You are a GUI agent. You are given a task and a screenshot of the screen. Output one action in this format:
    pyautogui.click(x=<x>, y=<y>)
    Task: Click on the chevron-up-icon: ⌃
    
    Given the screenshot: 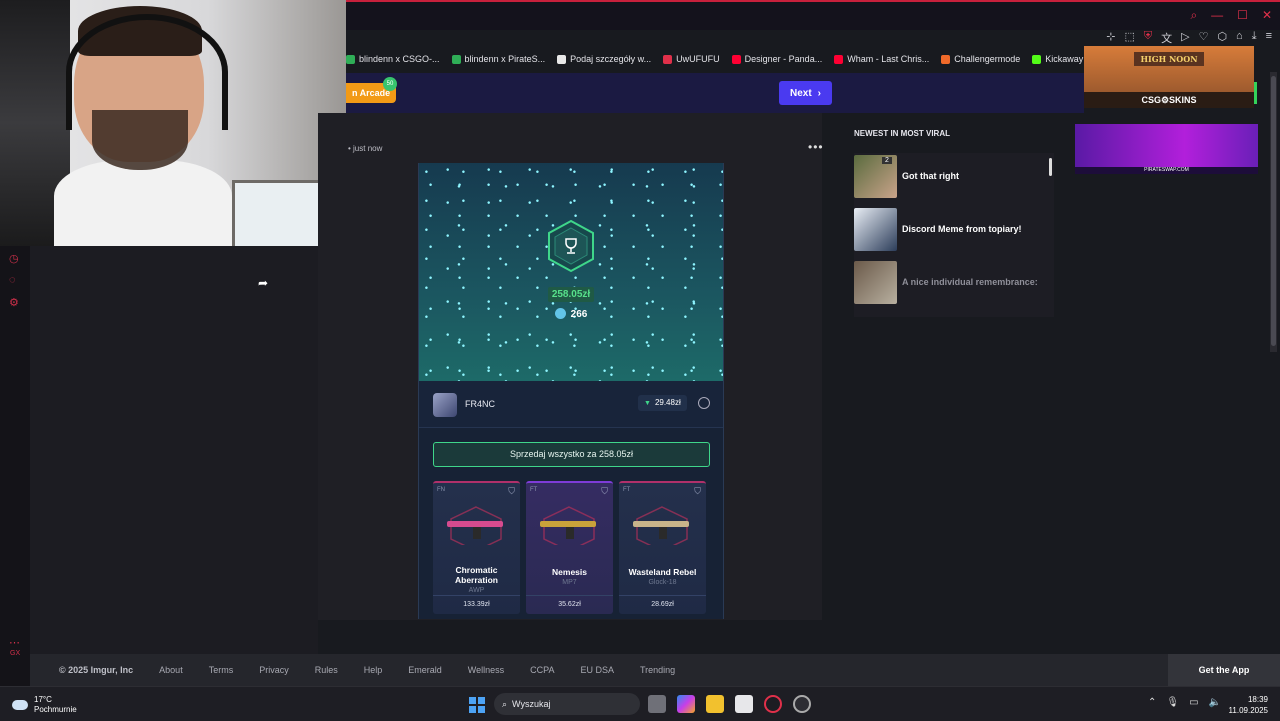 What is the action you would take?
    pyautogui.click(x=1152, y=702)
    